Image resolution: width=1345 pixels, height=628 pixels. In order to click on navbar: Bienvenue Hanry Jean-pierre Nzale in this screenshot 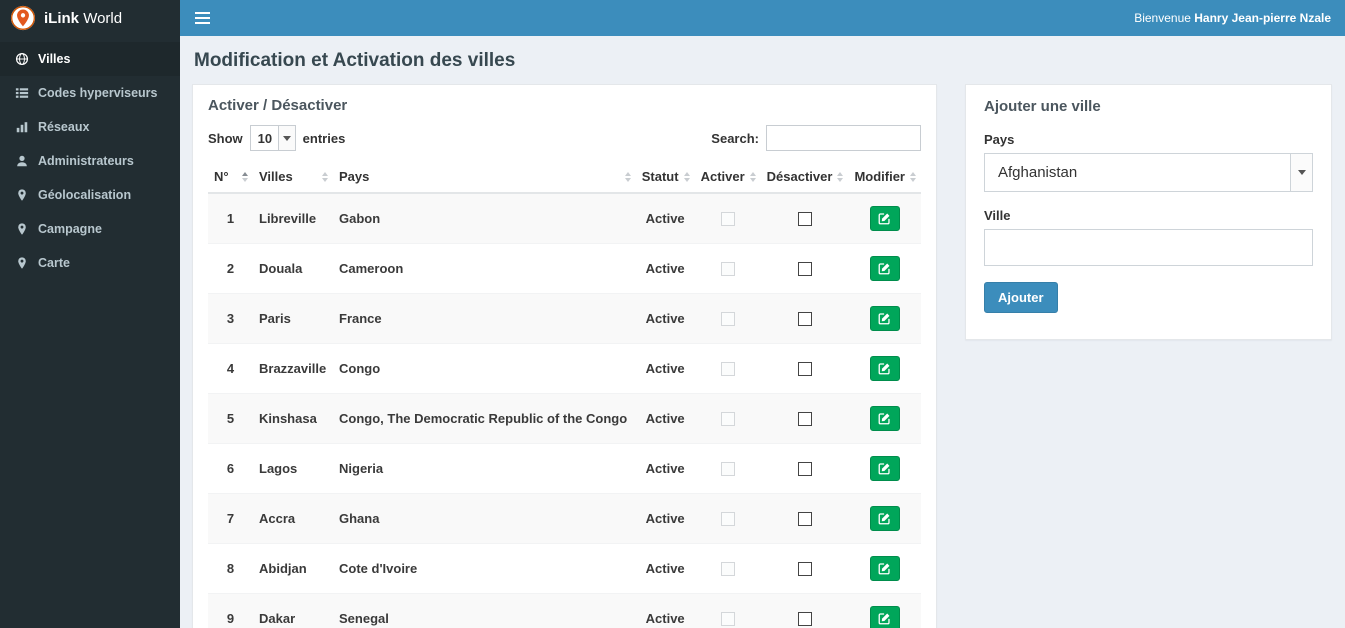, I will do `click(762, 18)`.